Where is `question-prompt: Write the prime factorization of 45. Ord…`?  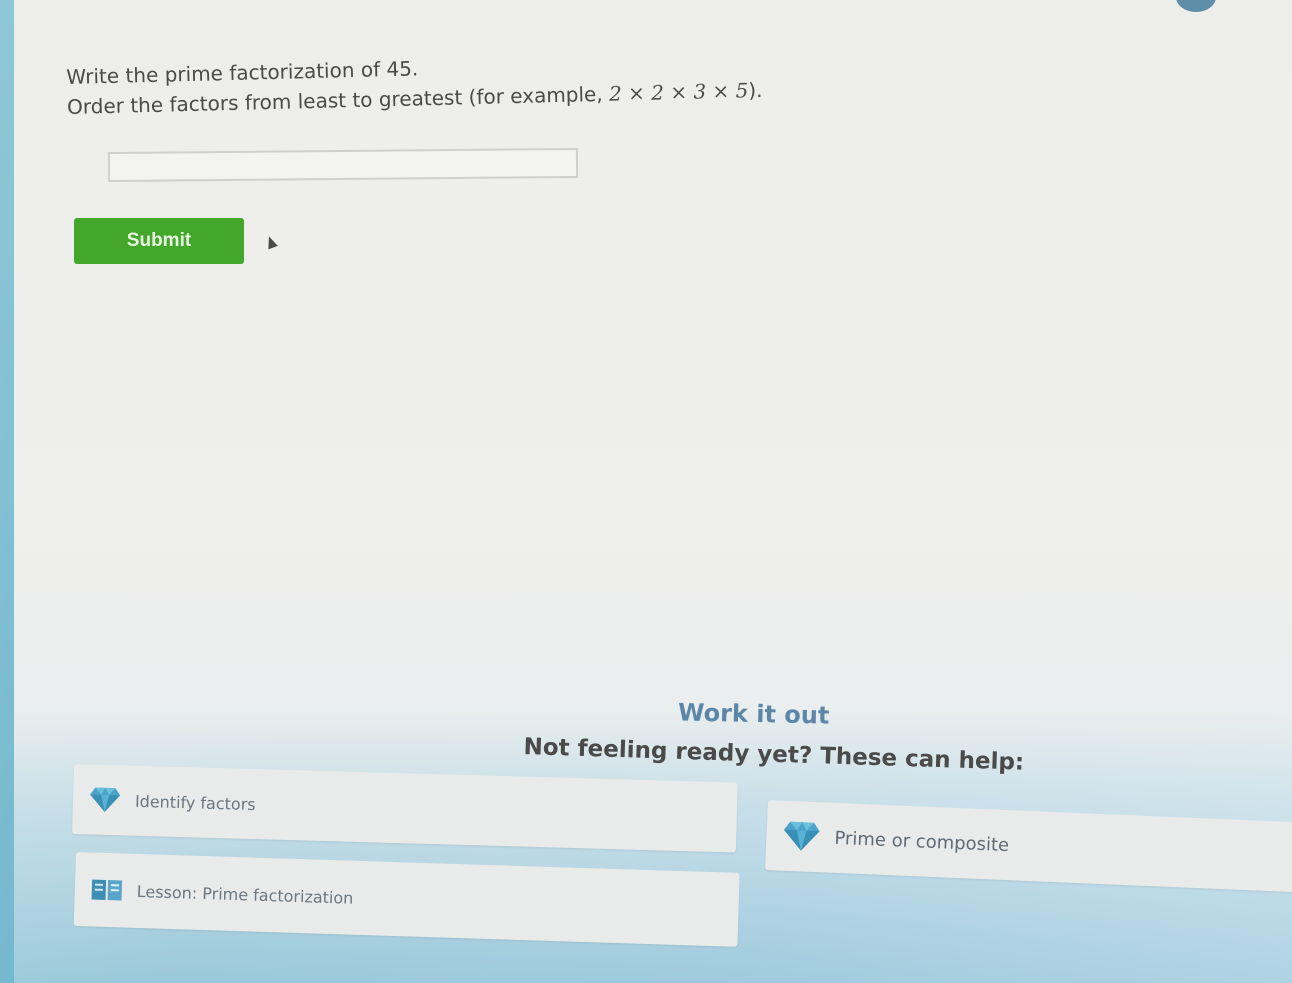
question-prompt: Write the prime factorization of 45. Ord… is located at coordinates (414, 83).